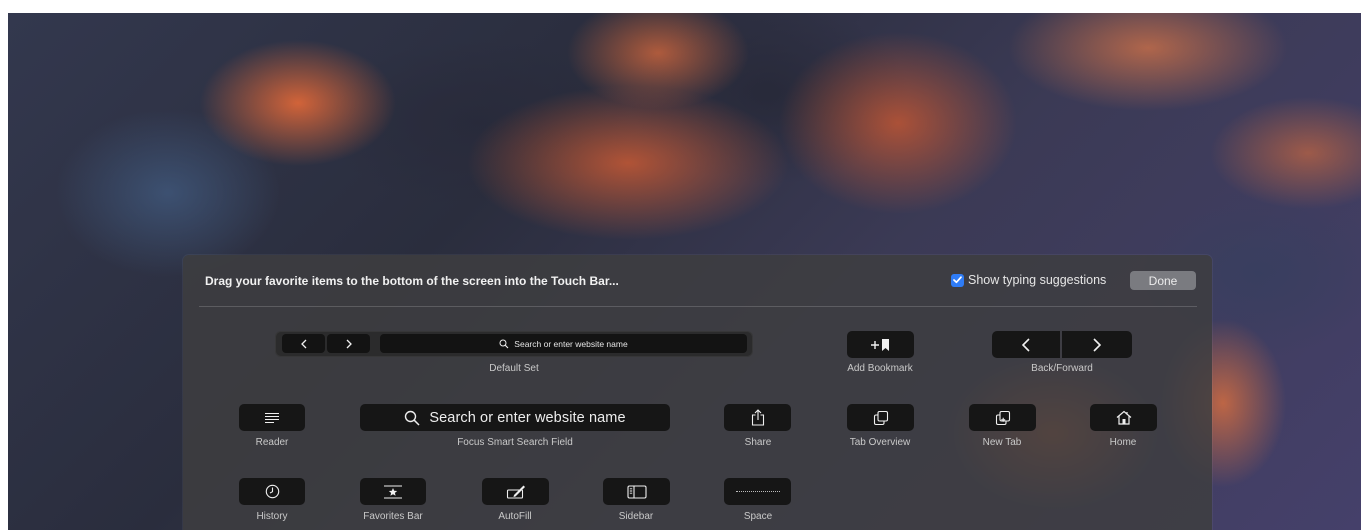  I want to click on new-tab-icon, so click(1002, 417).